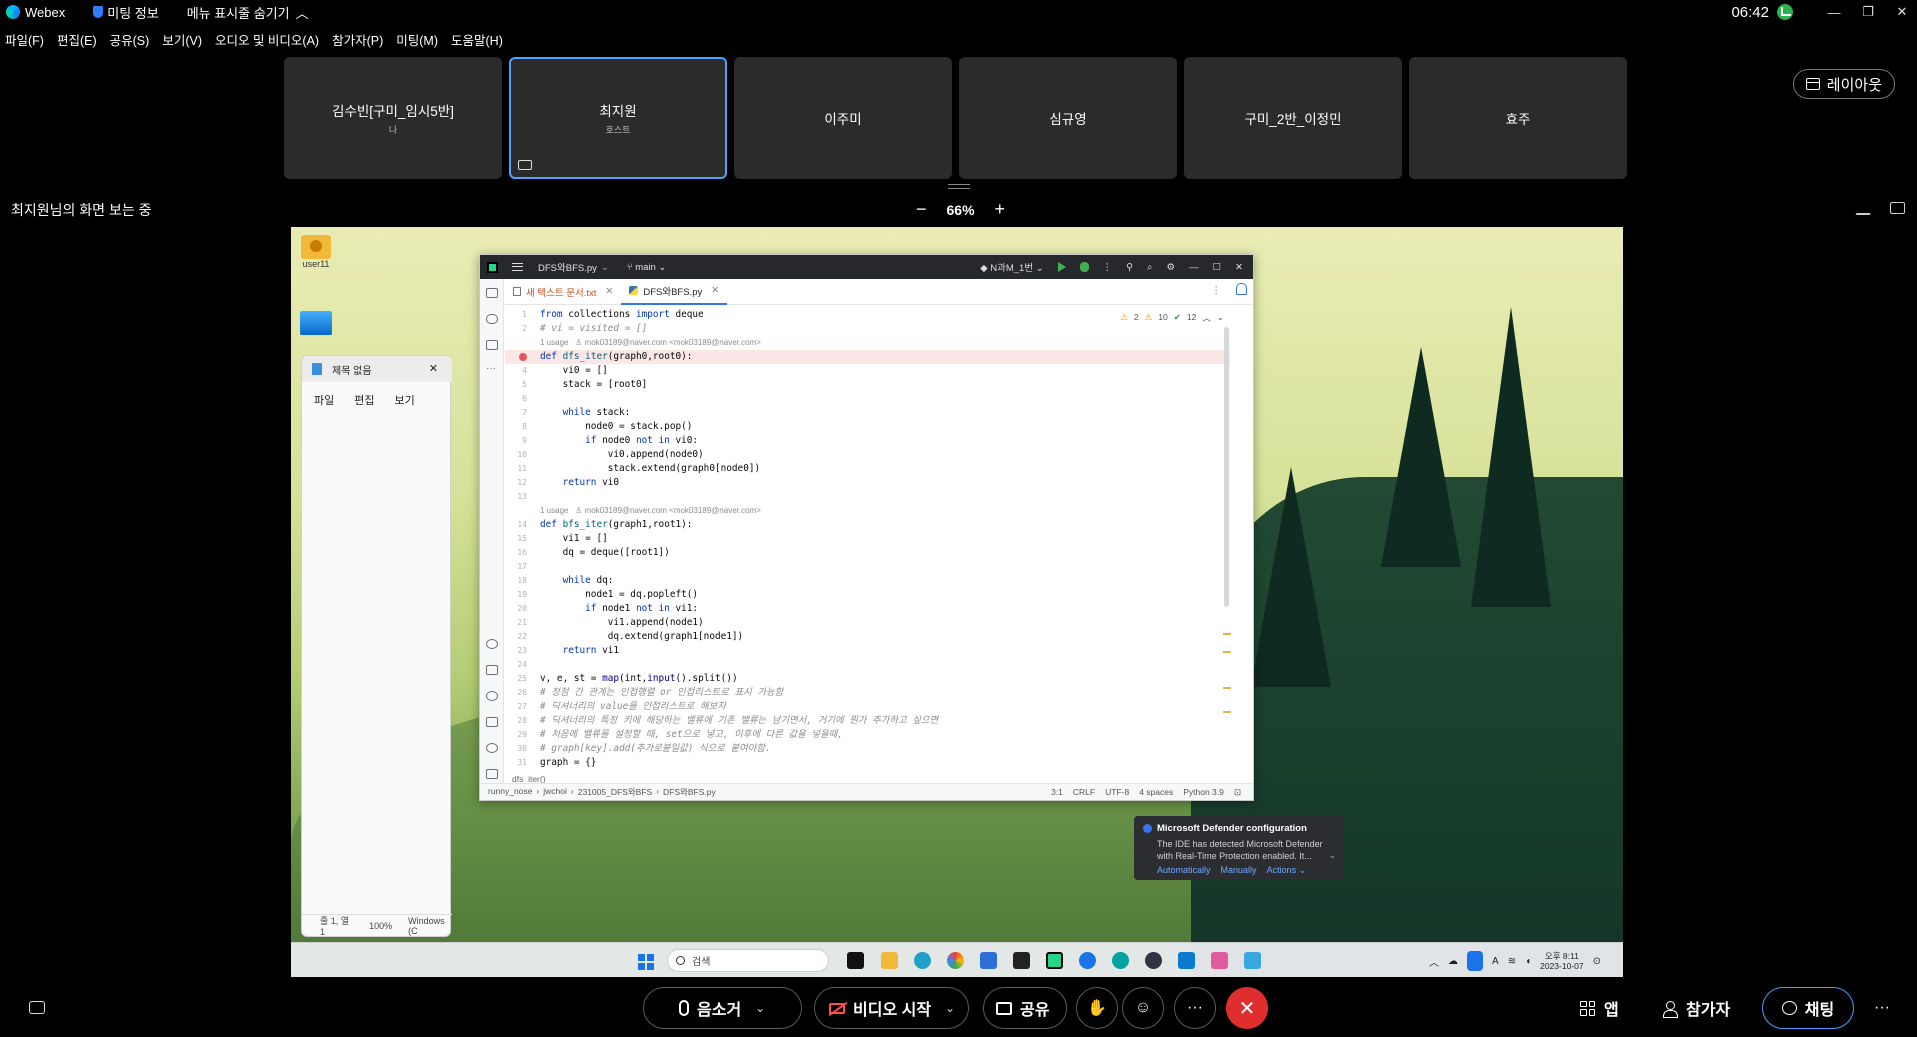  What do you see at coordinates (1097, 1008) in the screenshot?
I see `raise-hand-button: ✋` at bounding box center [1097, 1008].